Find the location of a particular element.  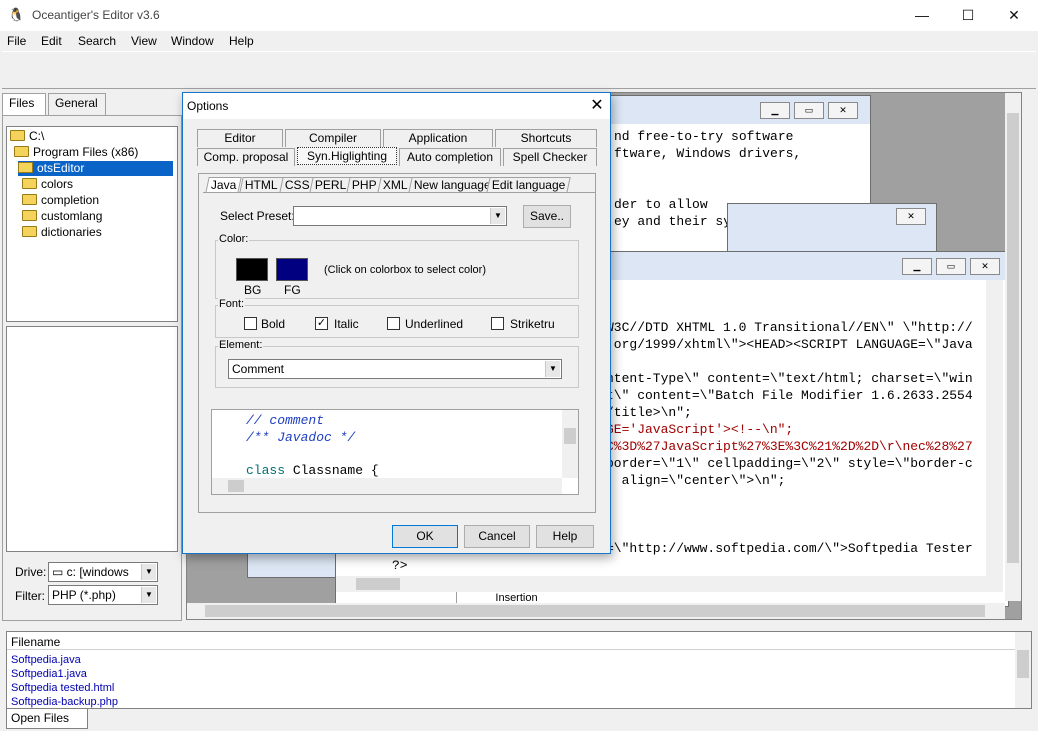

drive-label: Drive: is located at coordinates (31, 572).